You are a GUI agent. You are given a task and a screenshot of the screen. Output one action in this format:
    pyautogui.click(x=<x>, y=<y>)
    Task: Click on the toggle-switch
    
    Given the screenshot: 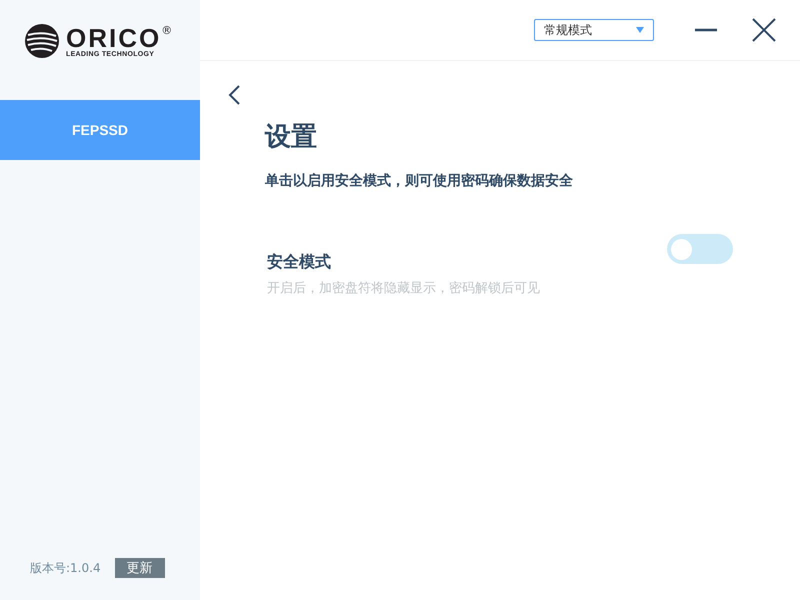 What is the action you would take?
    pyautogui.click(x=700, y=249)
    